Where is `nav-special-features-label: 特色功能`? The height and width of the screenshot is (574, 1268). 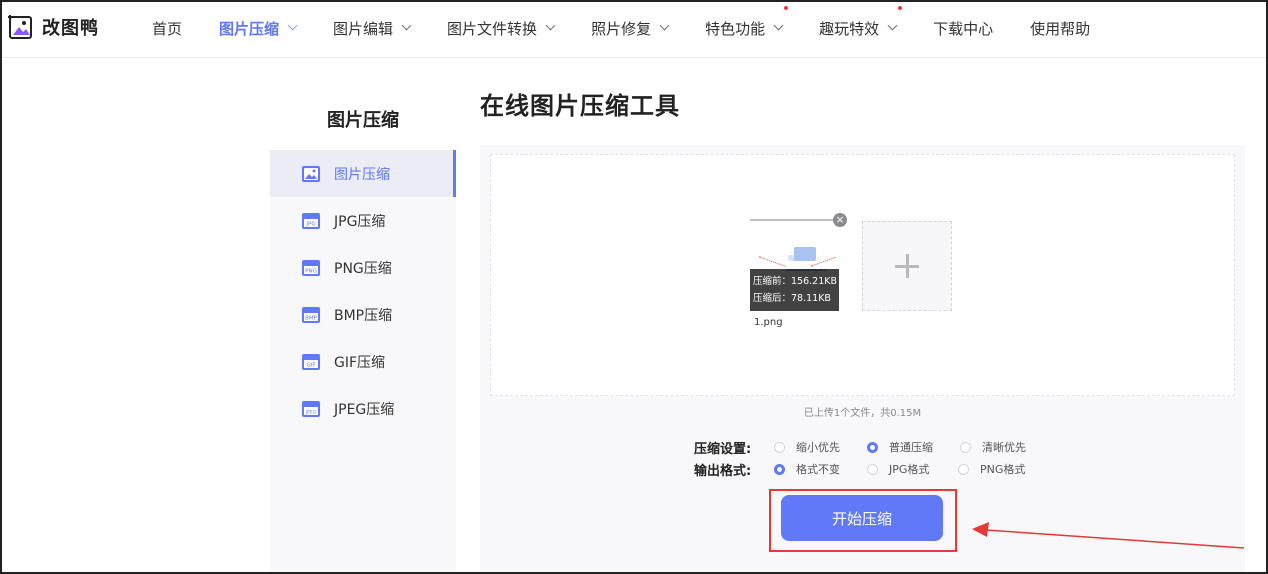 nav-special-features-label: 特色功能 is located at coordinates (735, 28).